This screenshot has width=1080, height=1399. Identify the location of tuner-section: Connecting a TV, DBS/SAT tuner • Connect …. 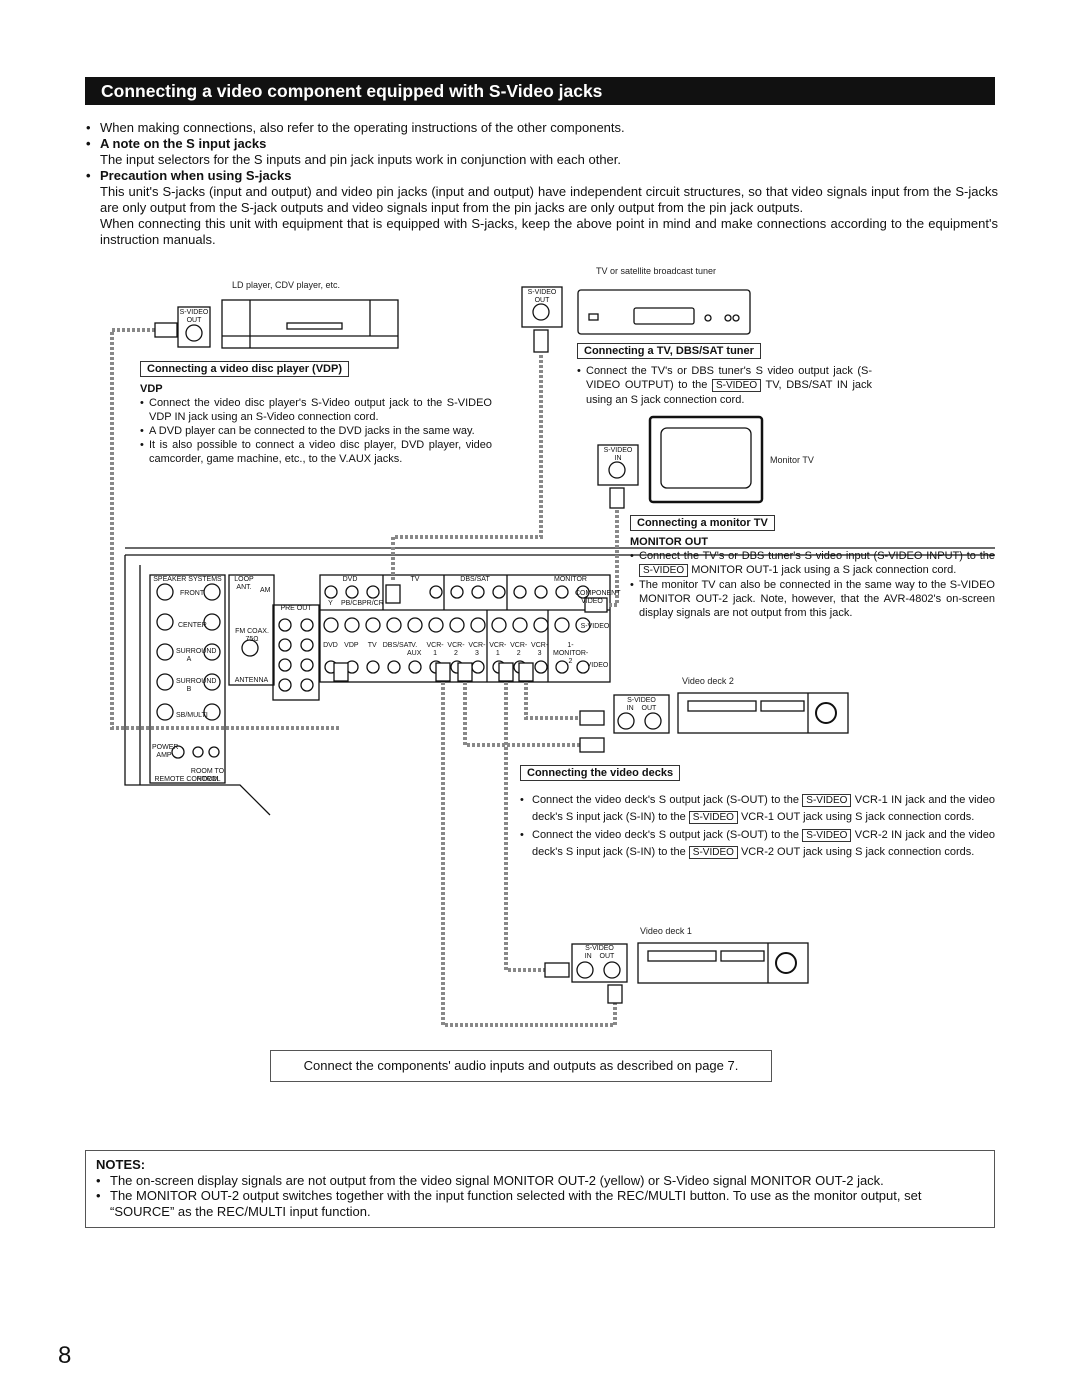
(725, 374).